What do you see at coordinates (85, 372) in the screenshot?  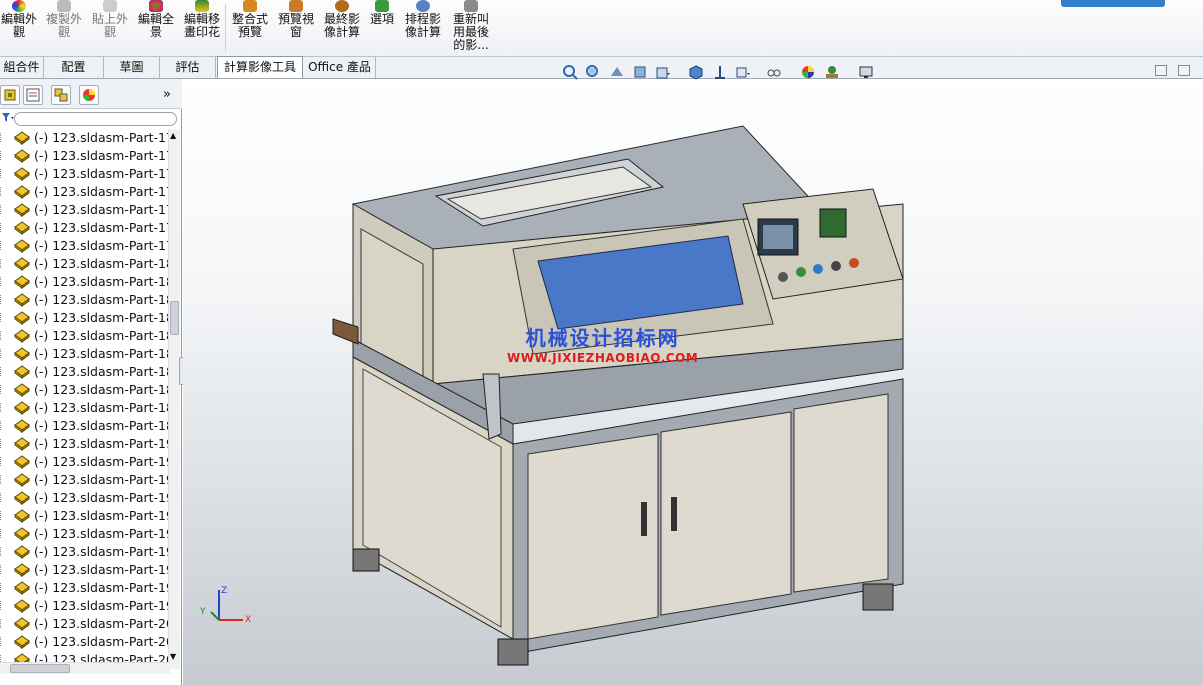 I see `tree-item: (-) 123.sldasm-Part-186` at bounding box center [85, 372].